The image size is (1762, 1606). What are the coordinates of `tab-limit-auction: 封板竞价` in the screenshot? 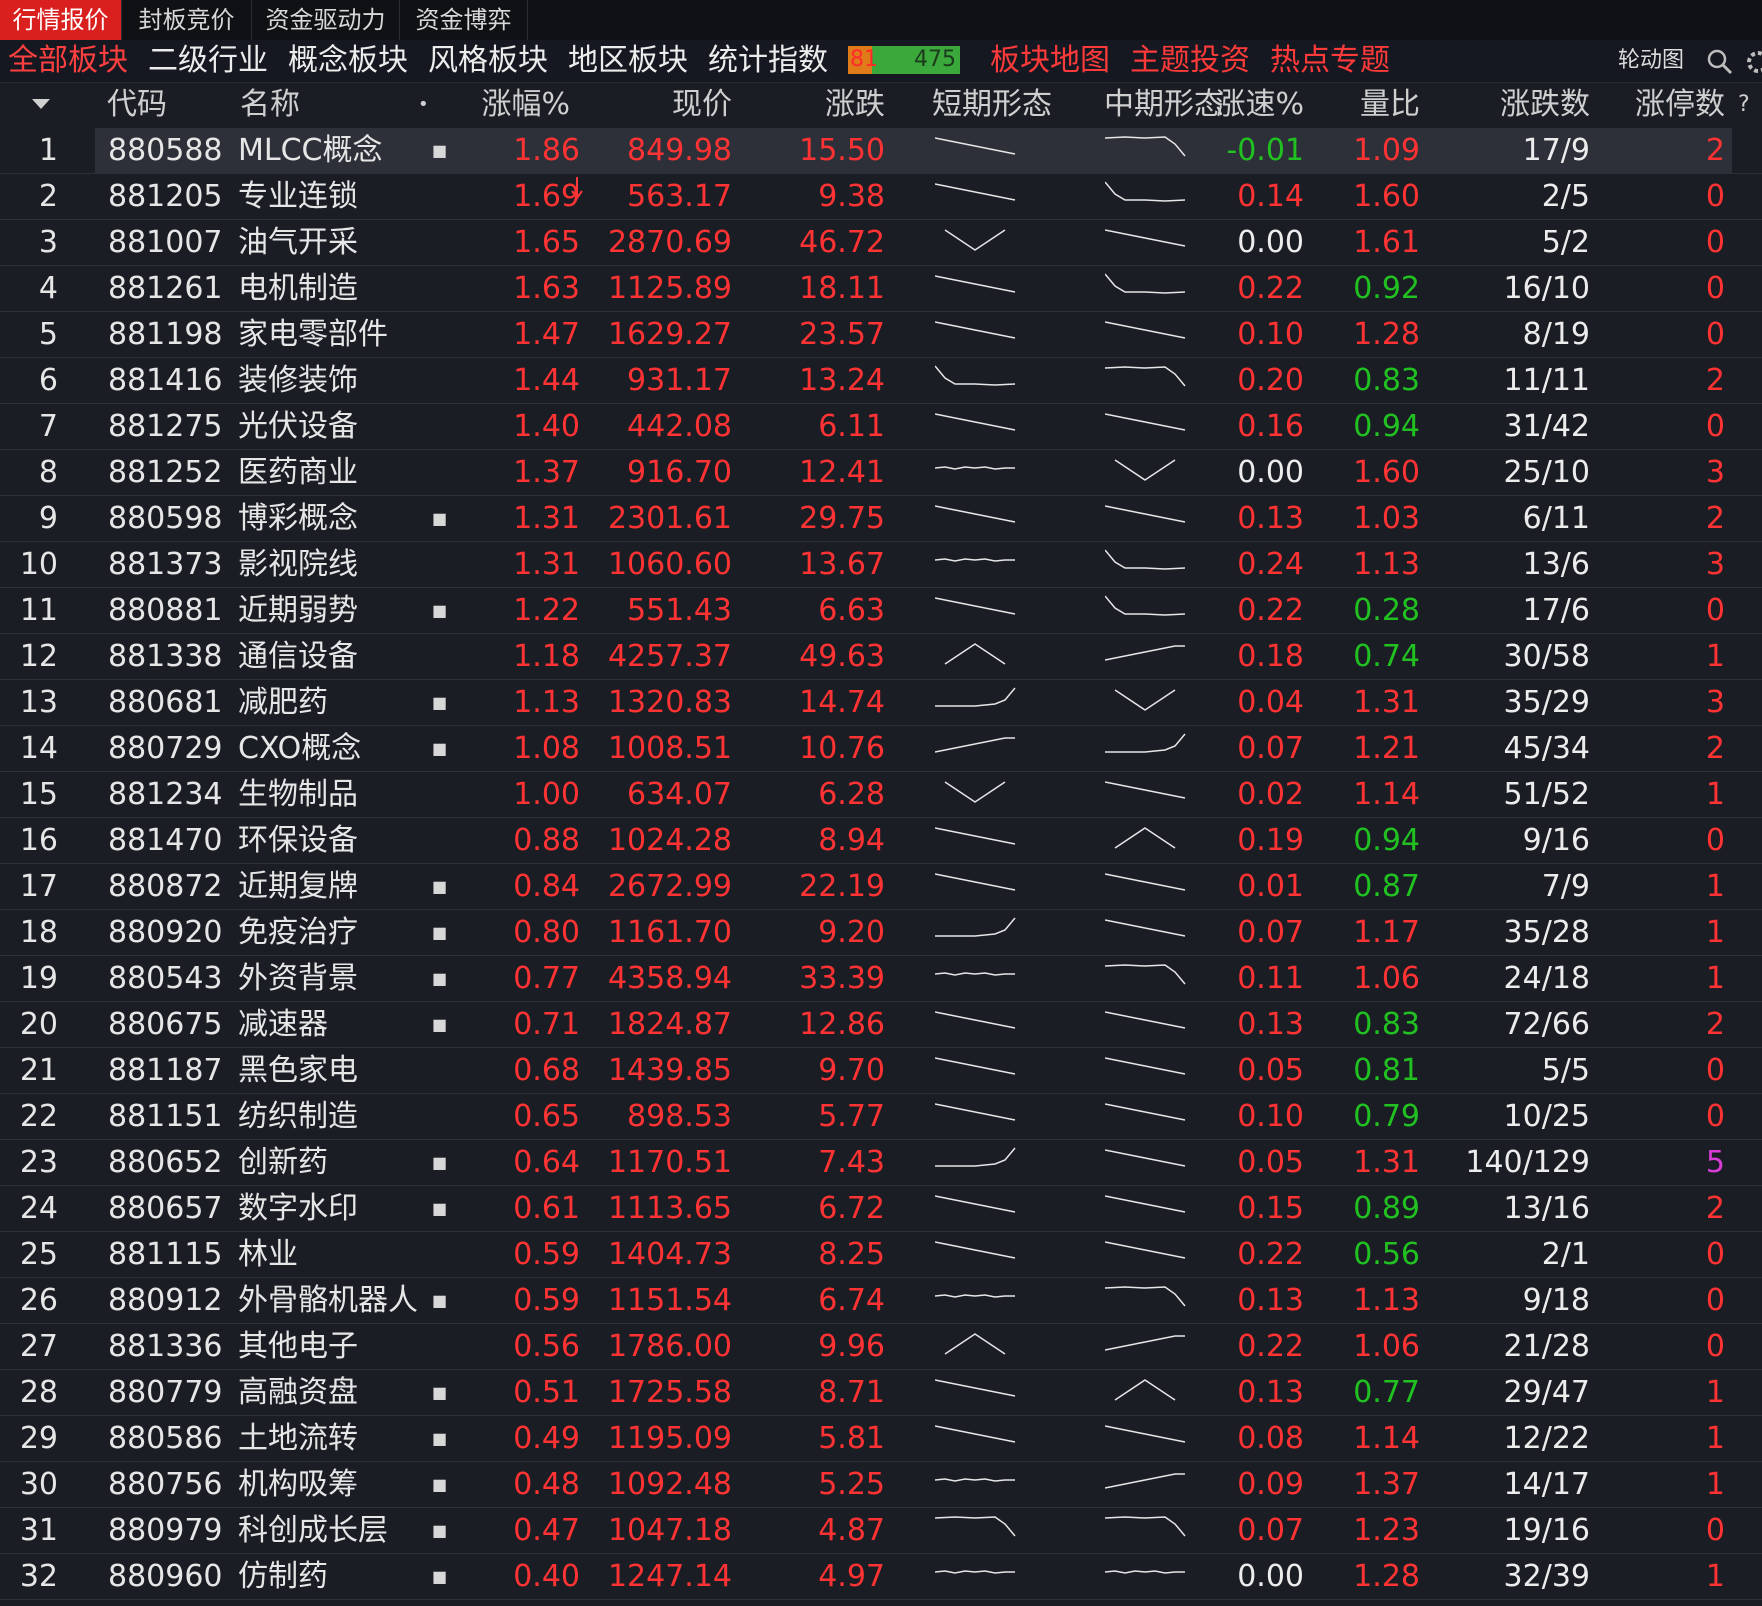 It's located at (187, 20).